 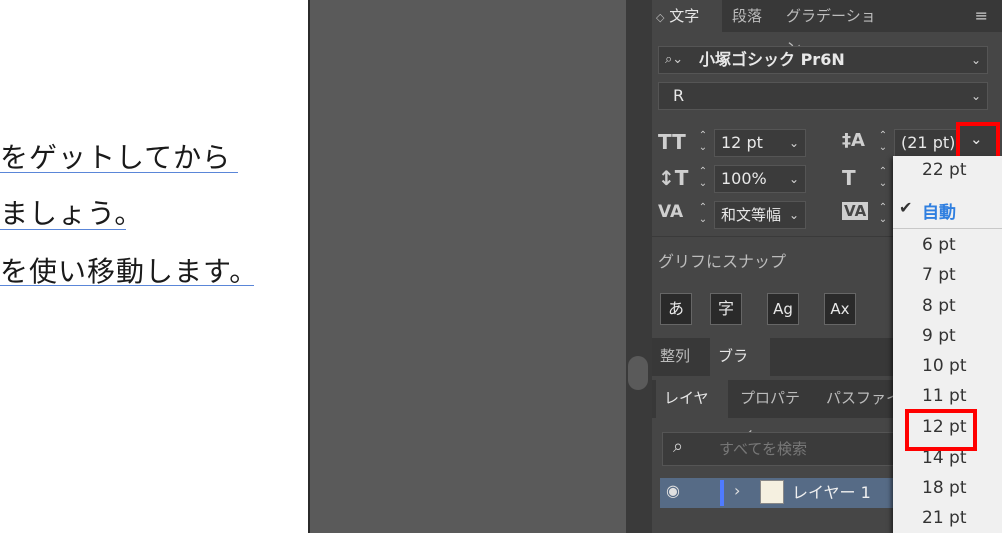 I want to click on tracking-stepper: ⌃ ⌄, so click(x=883, y=215).